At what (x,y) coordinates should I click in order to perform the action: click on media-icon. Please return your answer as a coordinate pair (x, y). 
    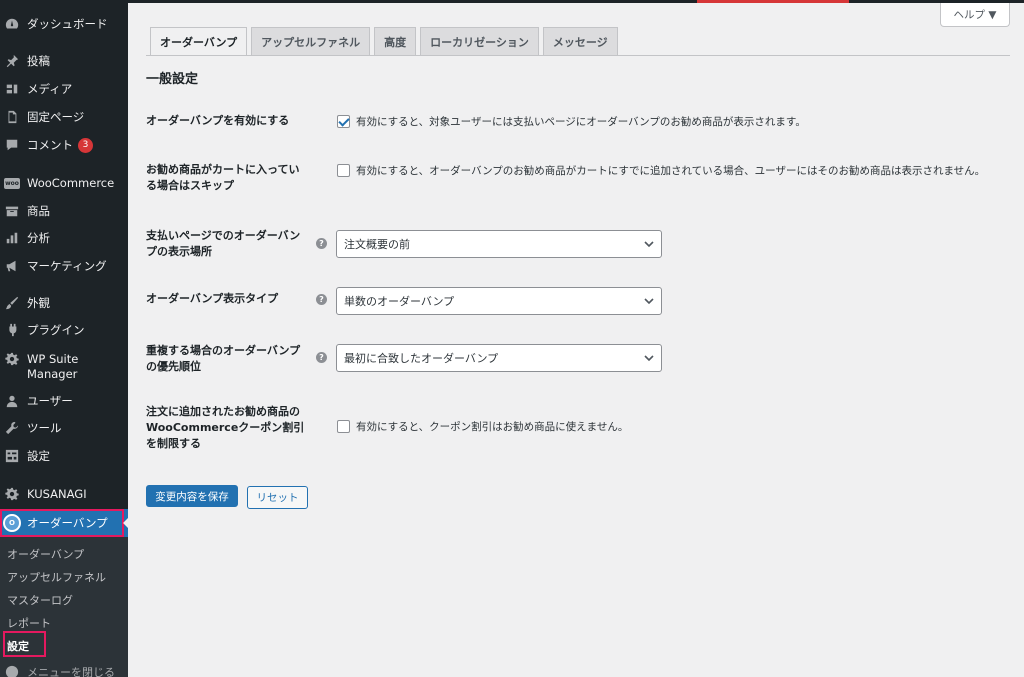
    Looking at the image, I should click on (12, 89).